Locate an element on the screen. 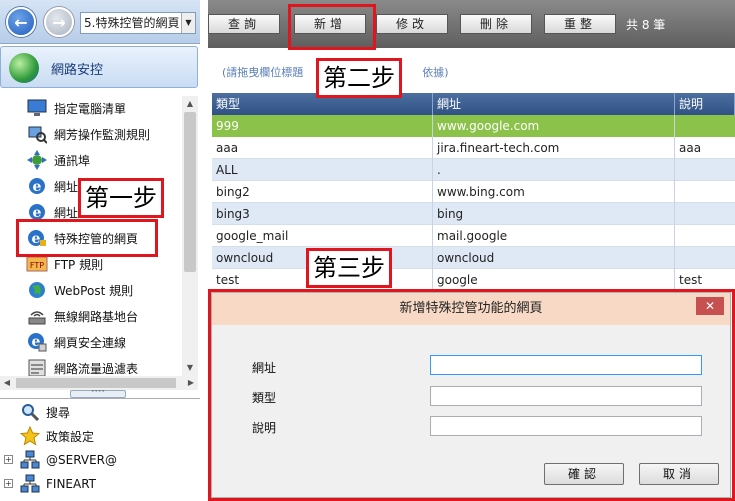 The width and height of the screenshot is (735, 501). query-button: 查詢 is located at coordinates (244, 24).